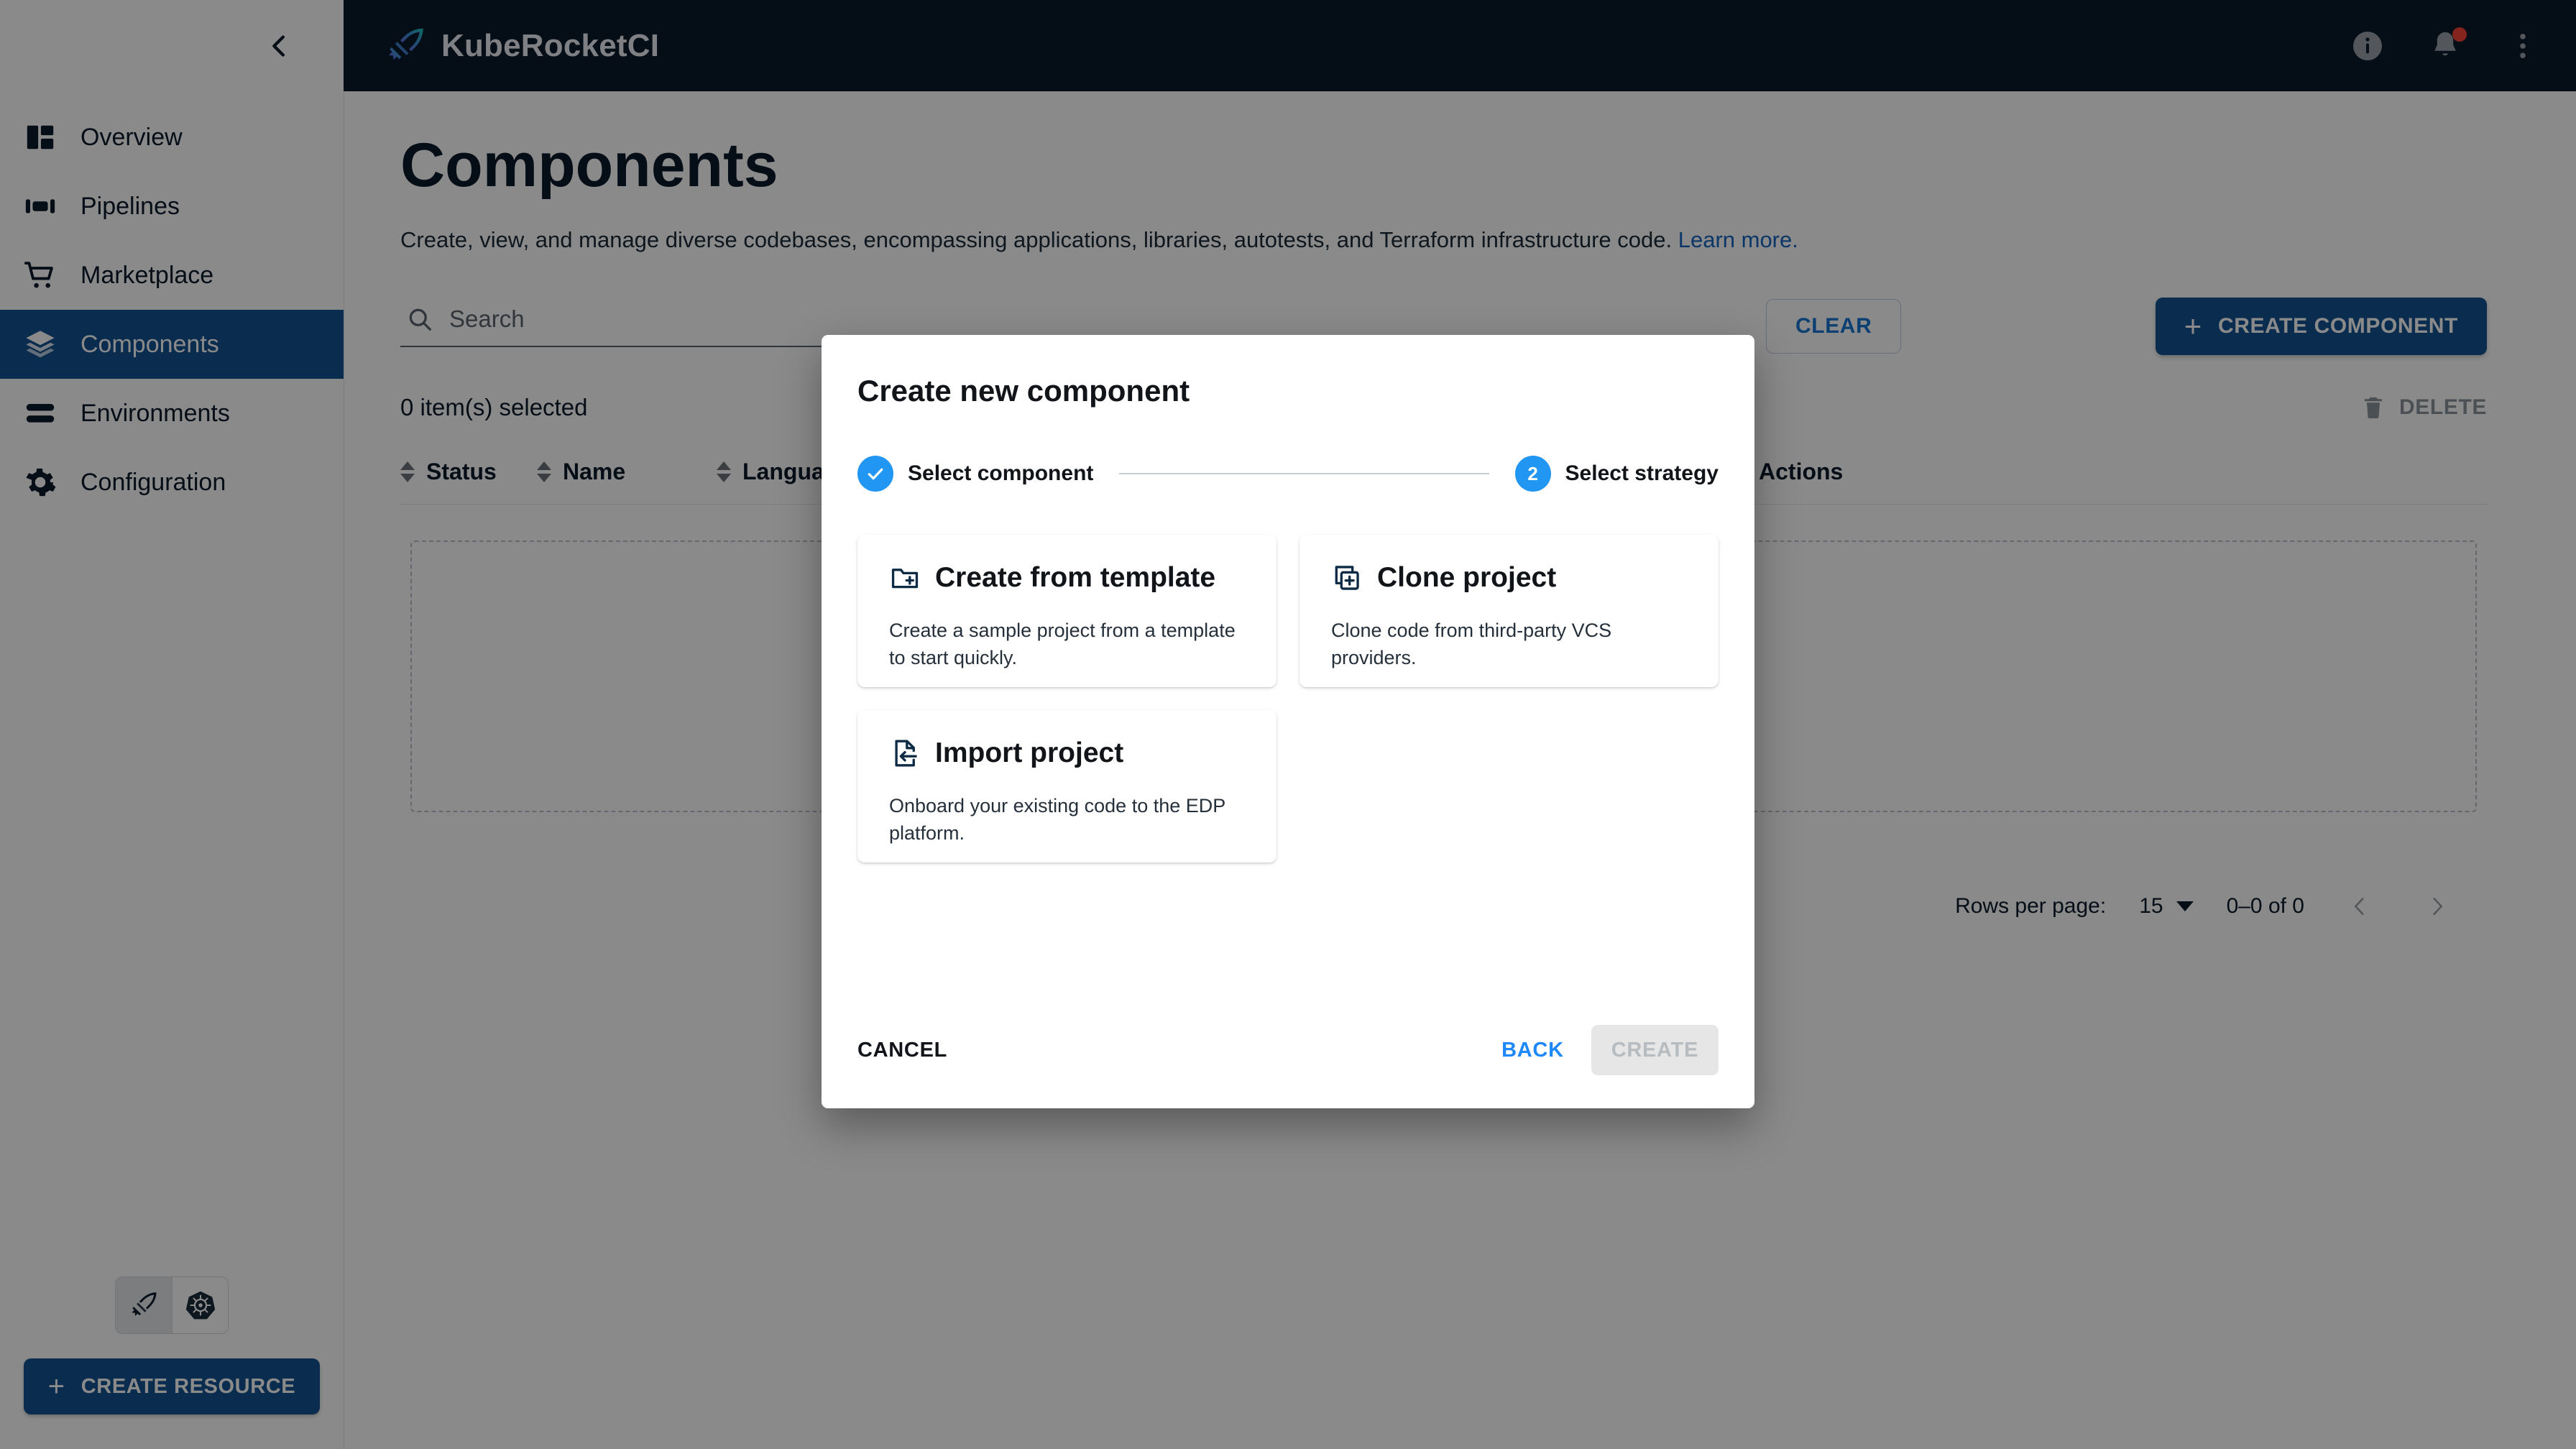  I want to click on step-select-strategy: 2 Select strategy, so click(1616, 474).